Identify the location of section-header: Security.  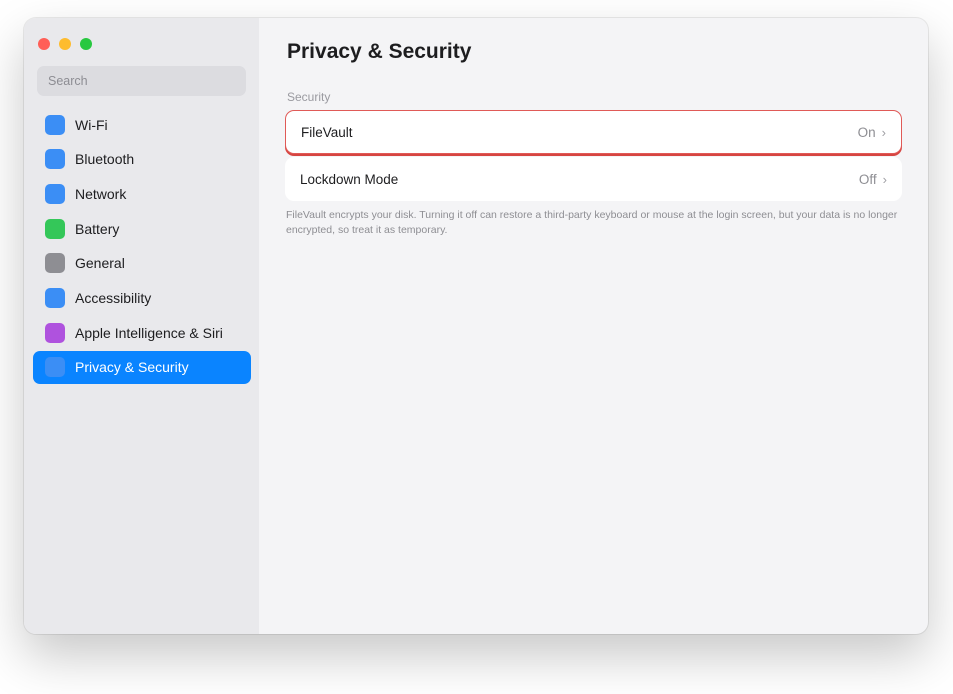
(309, 97).